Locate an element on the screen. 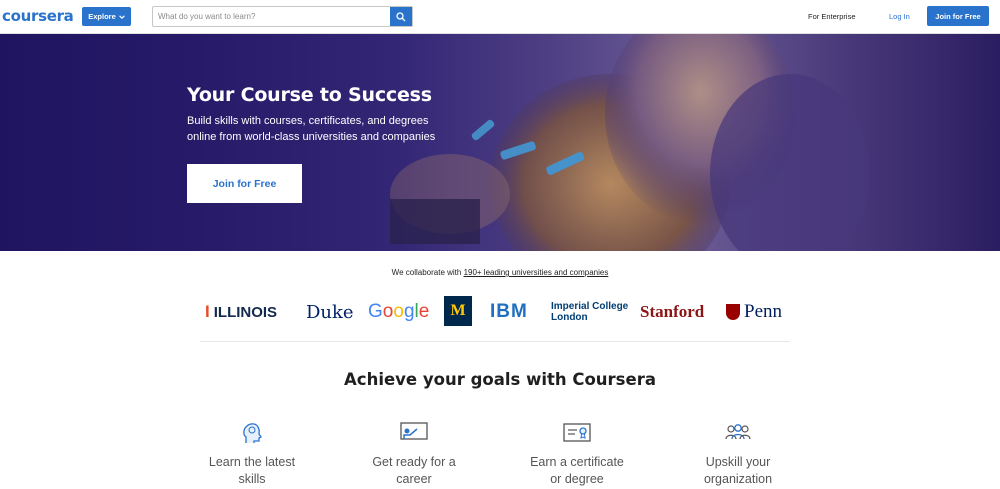 This screenshot has width=1000, height=489. goal-certificate-line1: Earn a certificate is located at coordinates (577, 462).